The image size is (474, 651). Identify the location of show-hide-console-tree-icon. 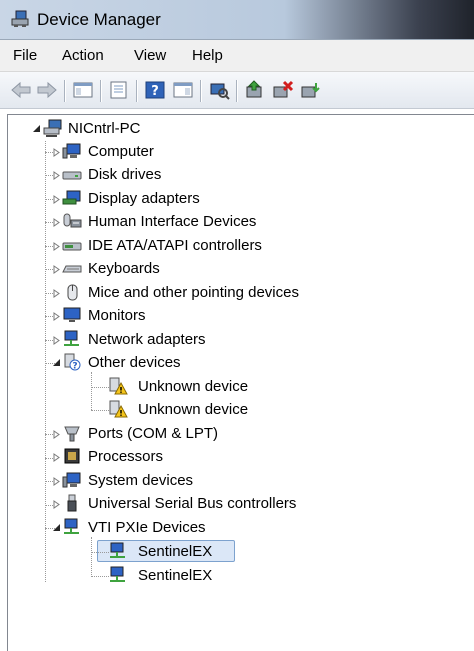
(83, 90).